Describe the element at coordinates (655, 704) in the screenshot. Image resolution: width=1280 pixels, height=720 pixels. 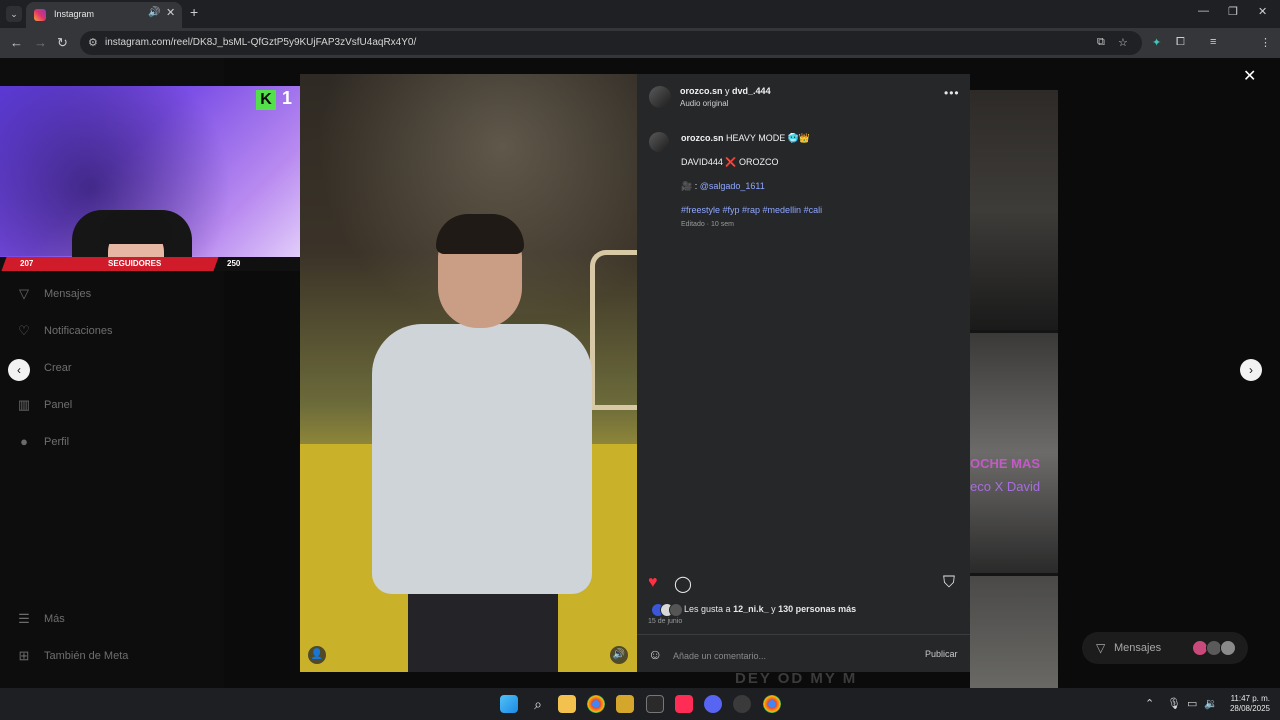
I see `capcut-icon` at that location.